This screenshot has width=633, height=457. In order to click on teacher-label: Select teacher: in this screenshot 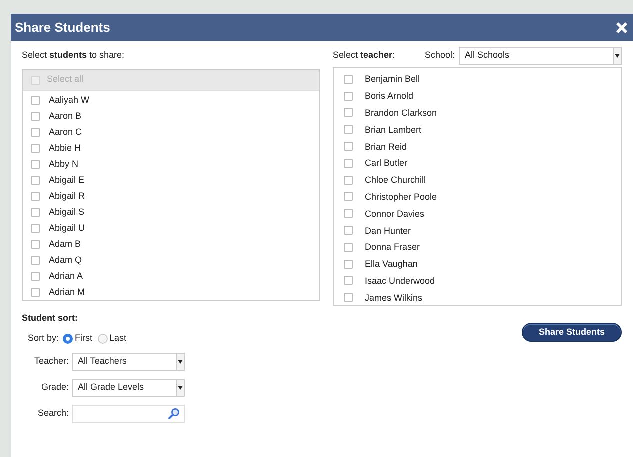, I will do `click(364, 55)`.